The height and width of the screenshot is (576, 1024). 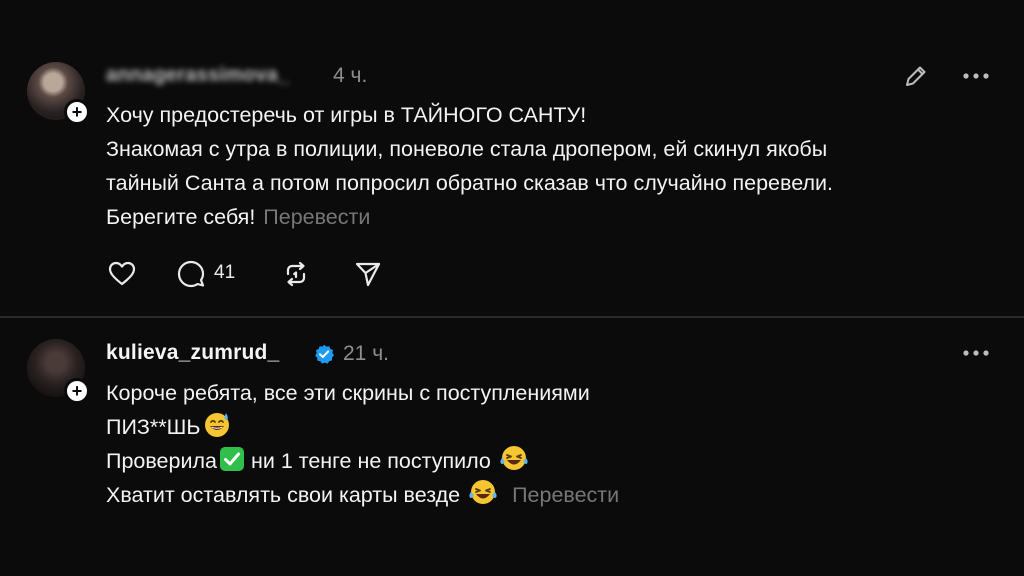 I want to click on username: annagerassimova_, so click(x=197, y=75).